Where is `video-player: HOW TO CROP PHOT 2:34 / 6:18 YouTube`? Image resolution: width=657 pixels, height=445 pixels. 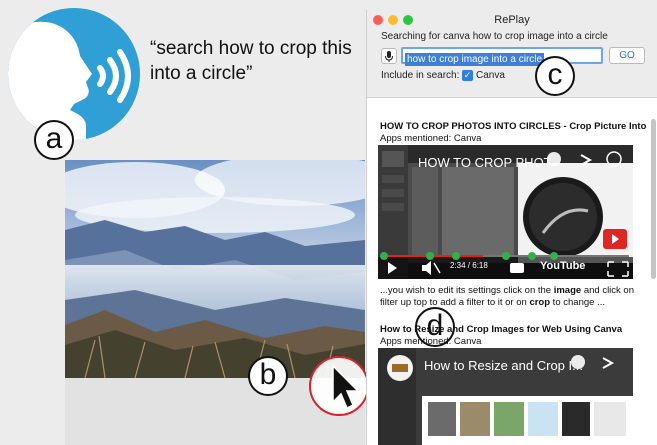
video-player: HOW TO CROP PHOT 2:34 / 6:18 YouTube is located at coordinates (505, 212).